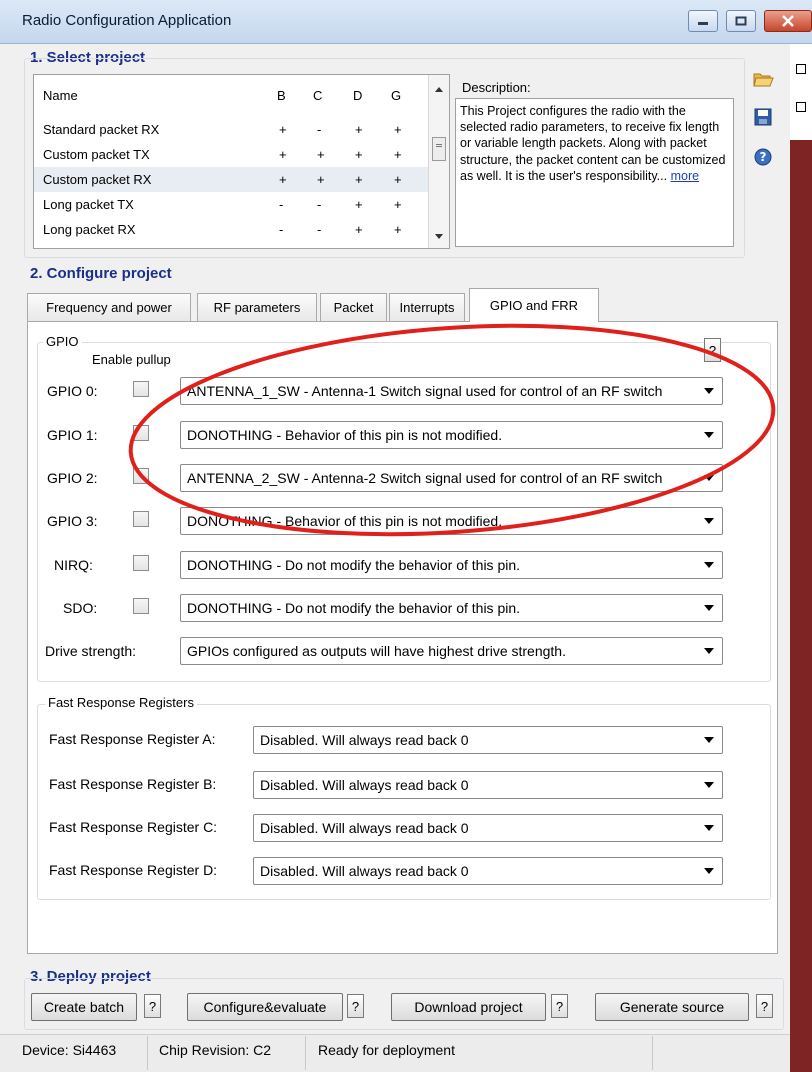  I want to click on list-item: Long packet TX - - + +, so click(231, 204).